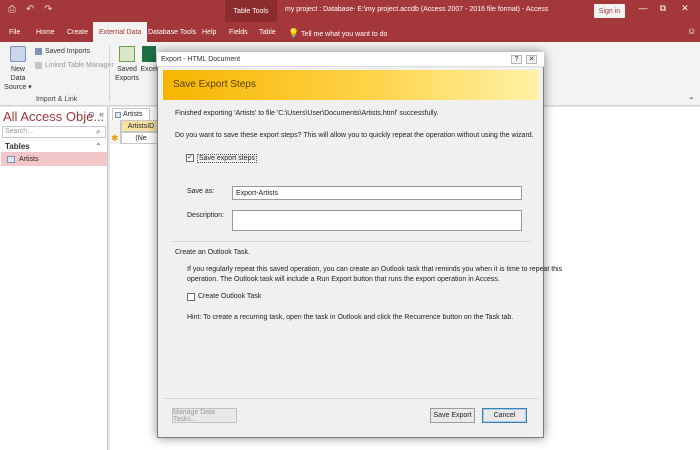  Describe the element at coordinates (238, 32) in the screenshot. I see `tab-fields: Fields` at that location.